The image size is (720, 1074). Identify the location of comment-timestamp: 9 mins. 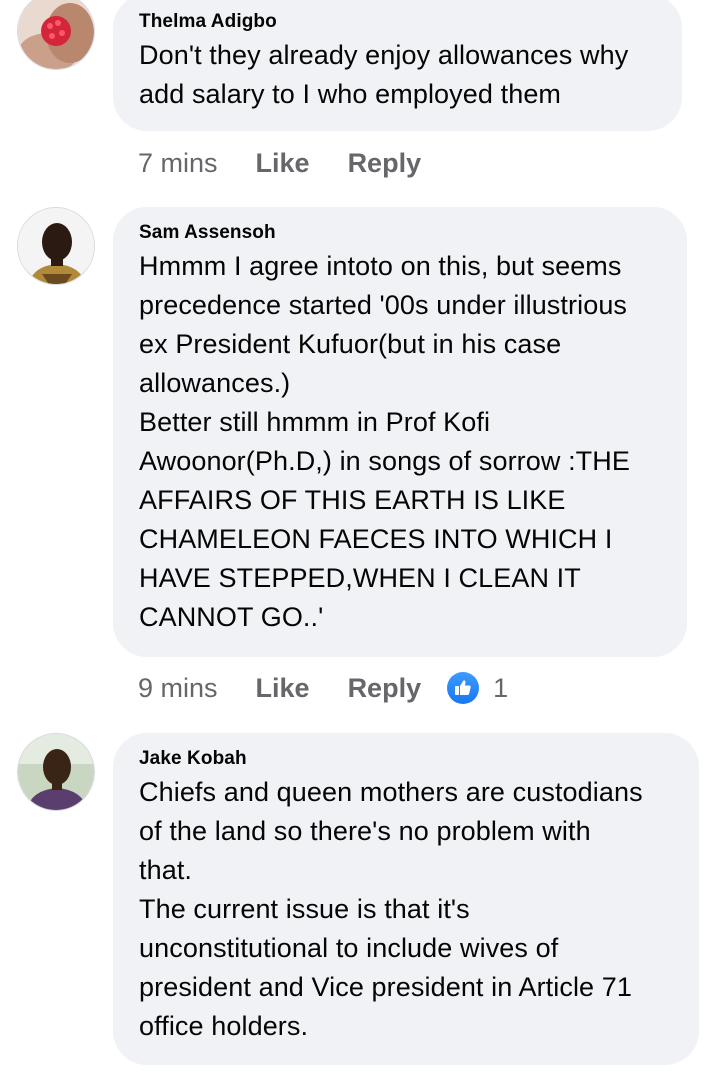
(178, 688).